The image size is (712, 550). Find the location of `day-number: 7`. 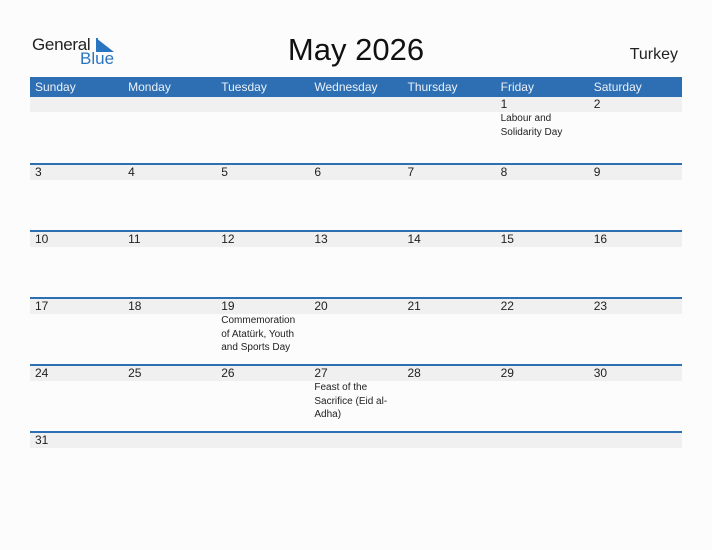

day-number: 7 is located at coordinates (449, 172).